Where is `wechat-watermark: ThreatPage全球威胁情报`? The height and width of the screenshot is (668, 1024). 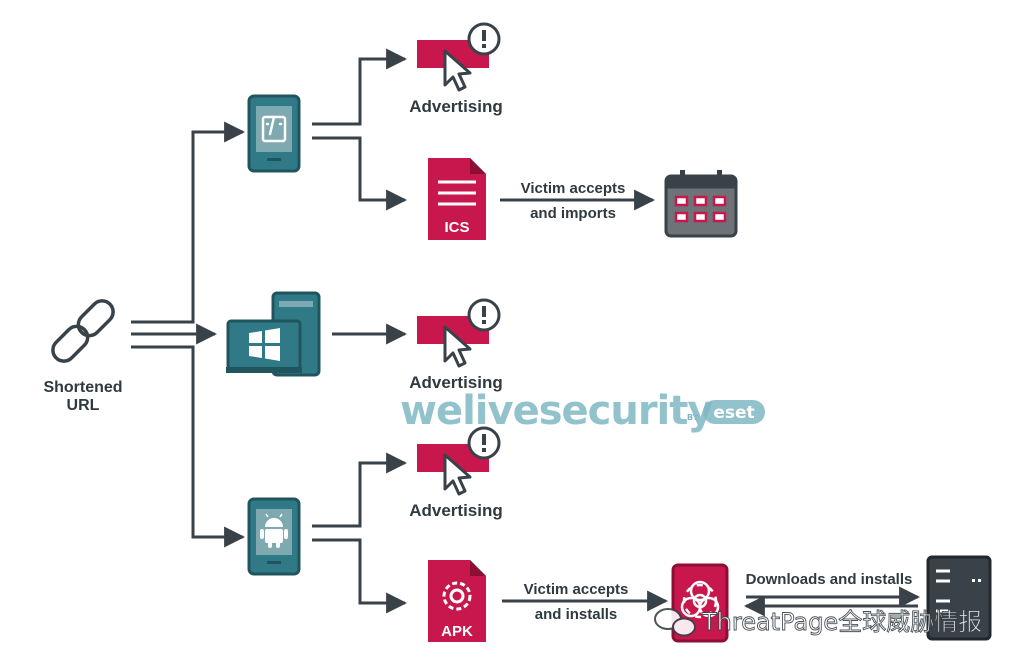 wechat-watermark: ThreatPage全球威胁情报 is located at coordinates (818, 622).